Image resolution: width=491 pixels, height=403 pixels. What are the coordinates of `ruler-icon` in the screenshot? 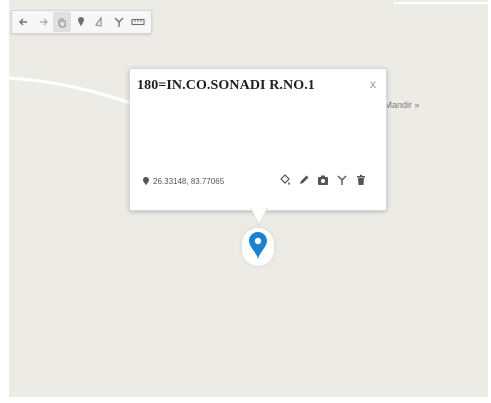 It's located at (138, 22).